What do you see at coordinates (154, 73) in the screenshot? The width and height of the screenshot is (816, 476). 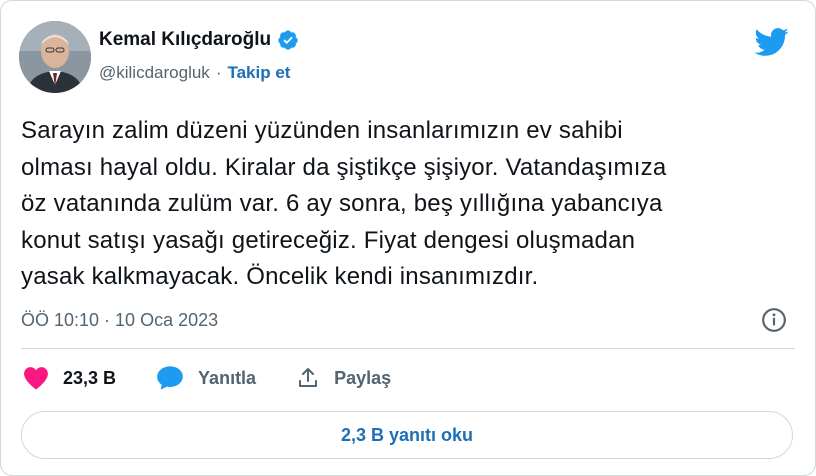 I see `author-handle: @kilicdarogluk` at bounding box center [154, 73].